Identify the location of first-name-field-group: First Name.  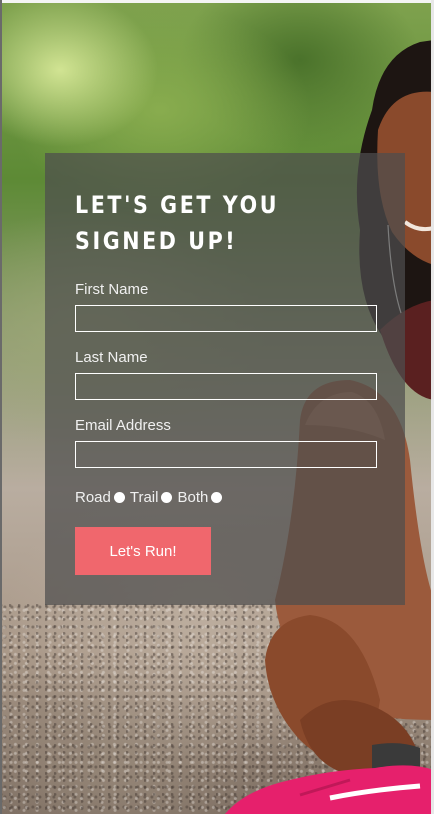
(226, 306).